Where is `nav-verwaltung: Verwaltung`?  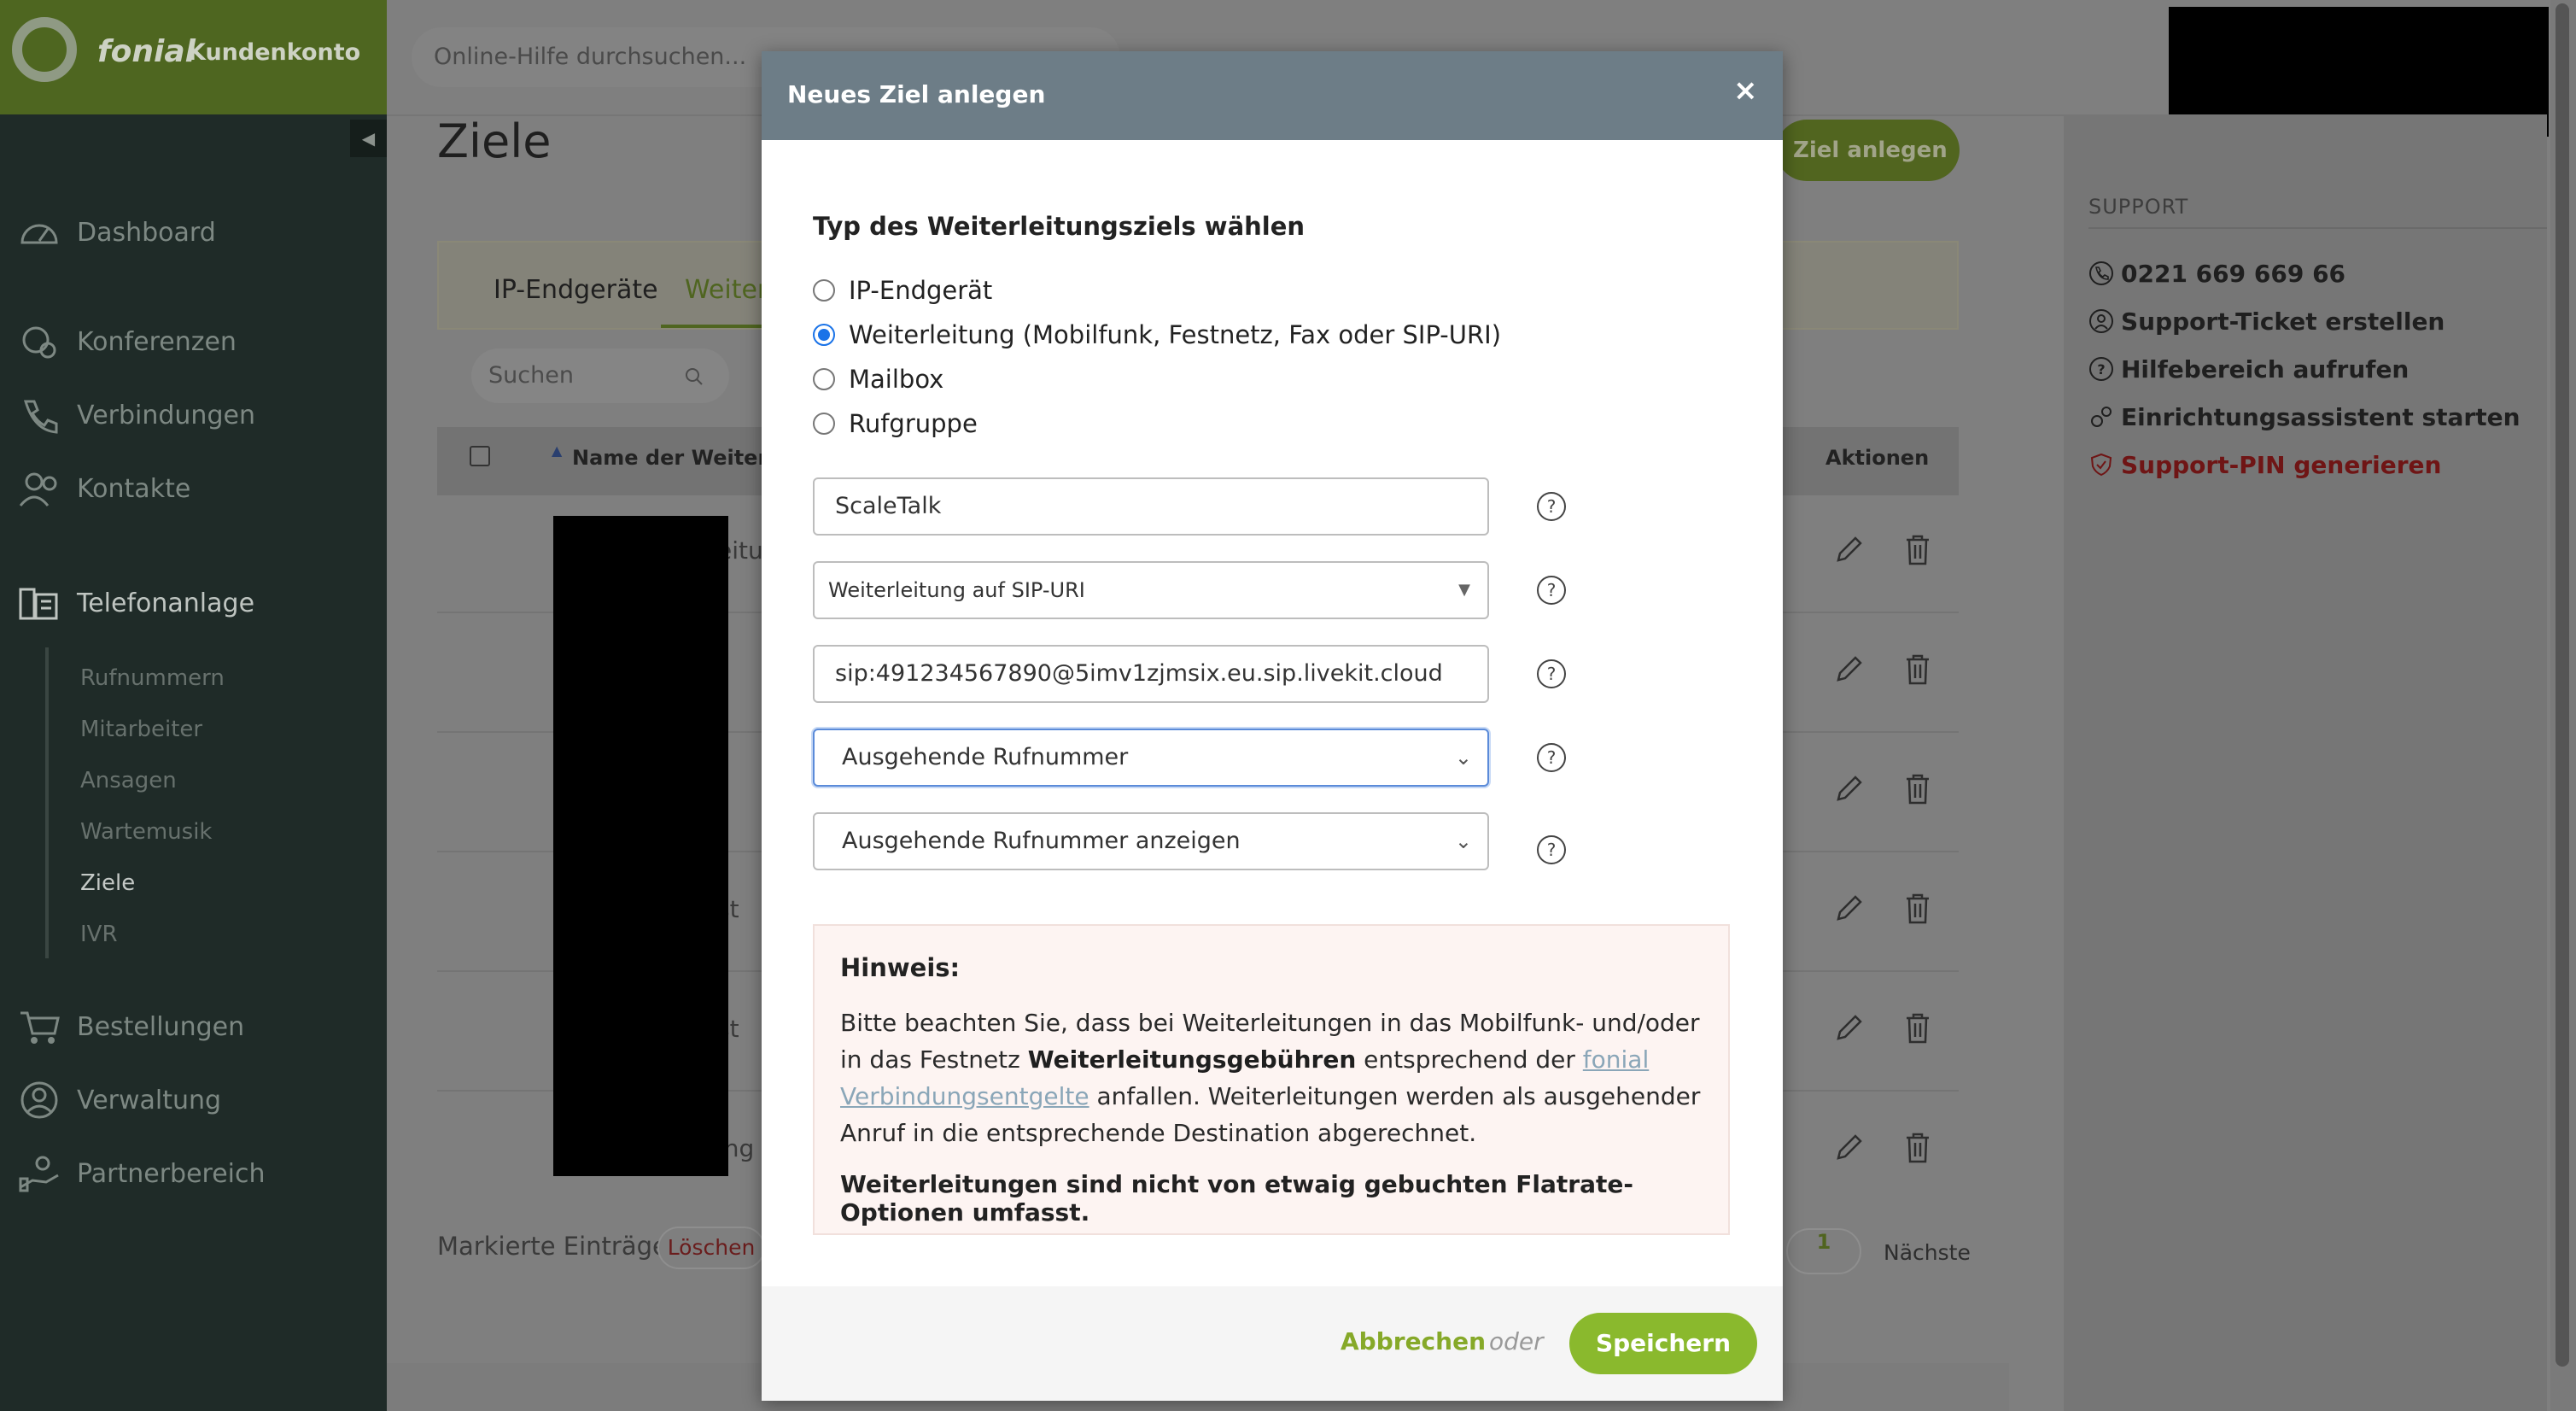
nav-verwaltung: Verwaltung is located at coordinates (119, 1100).